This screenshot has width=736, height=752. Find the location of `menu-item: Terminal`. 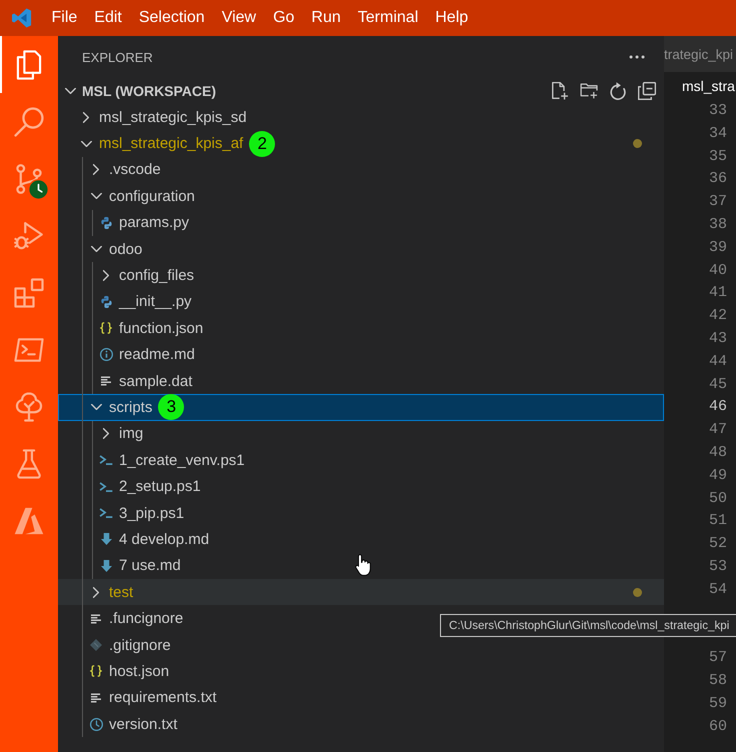

menu-item: Terminal is located at coordinates (388, 18).